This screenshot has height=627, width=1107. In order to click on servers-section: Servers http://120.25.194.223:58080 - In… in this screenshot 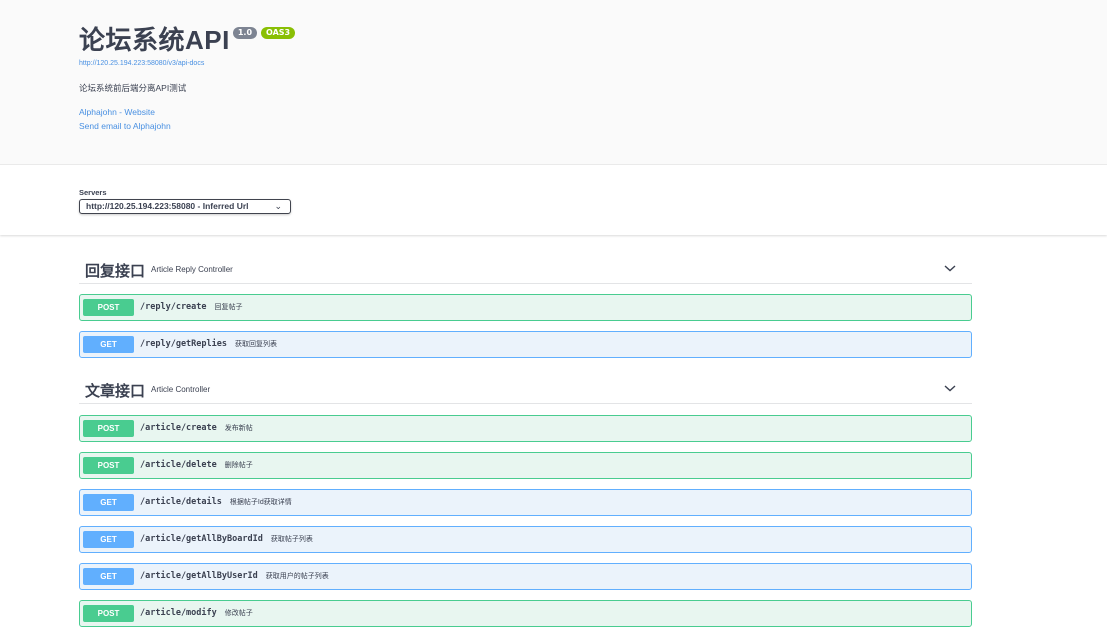, I will do `click(553, 200)`.